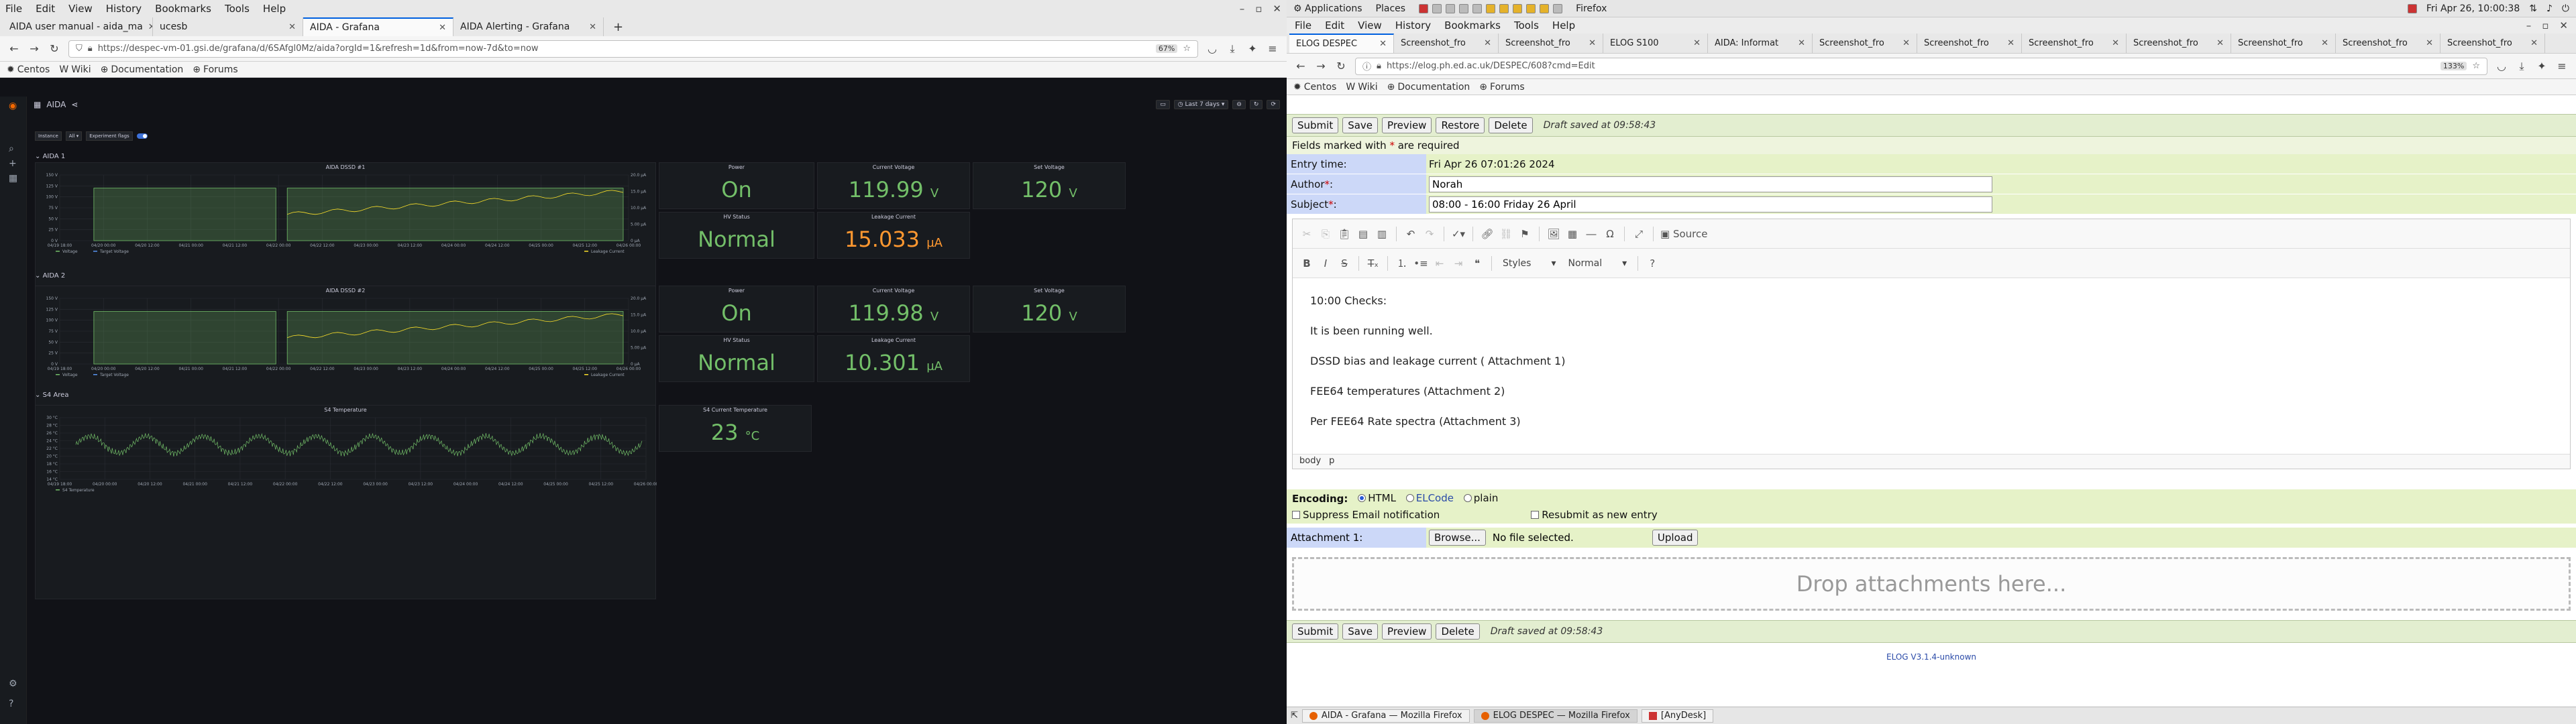 The height and width of the screenshot is (724, 2576). Describe the element at coordinates (1331, 462) in the screenshot. I see `path-p: p` at that location.